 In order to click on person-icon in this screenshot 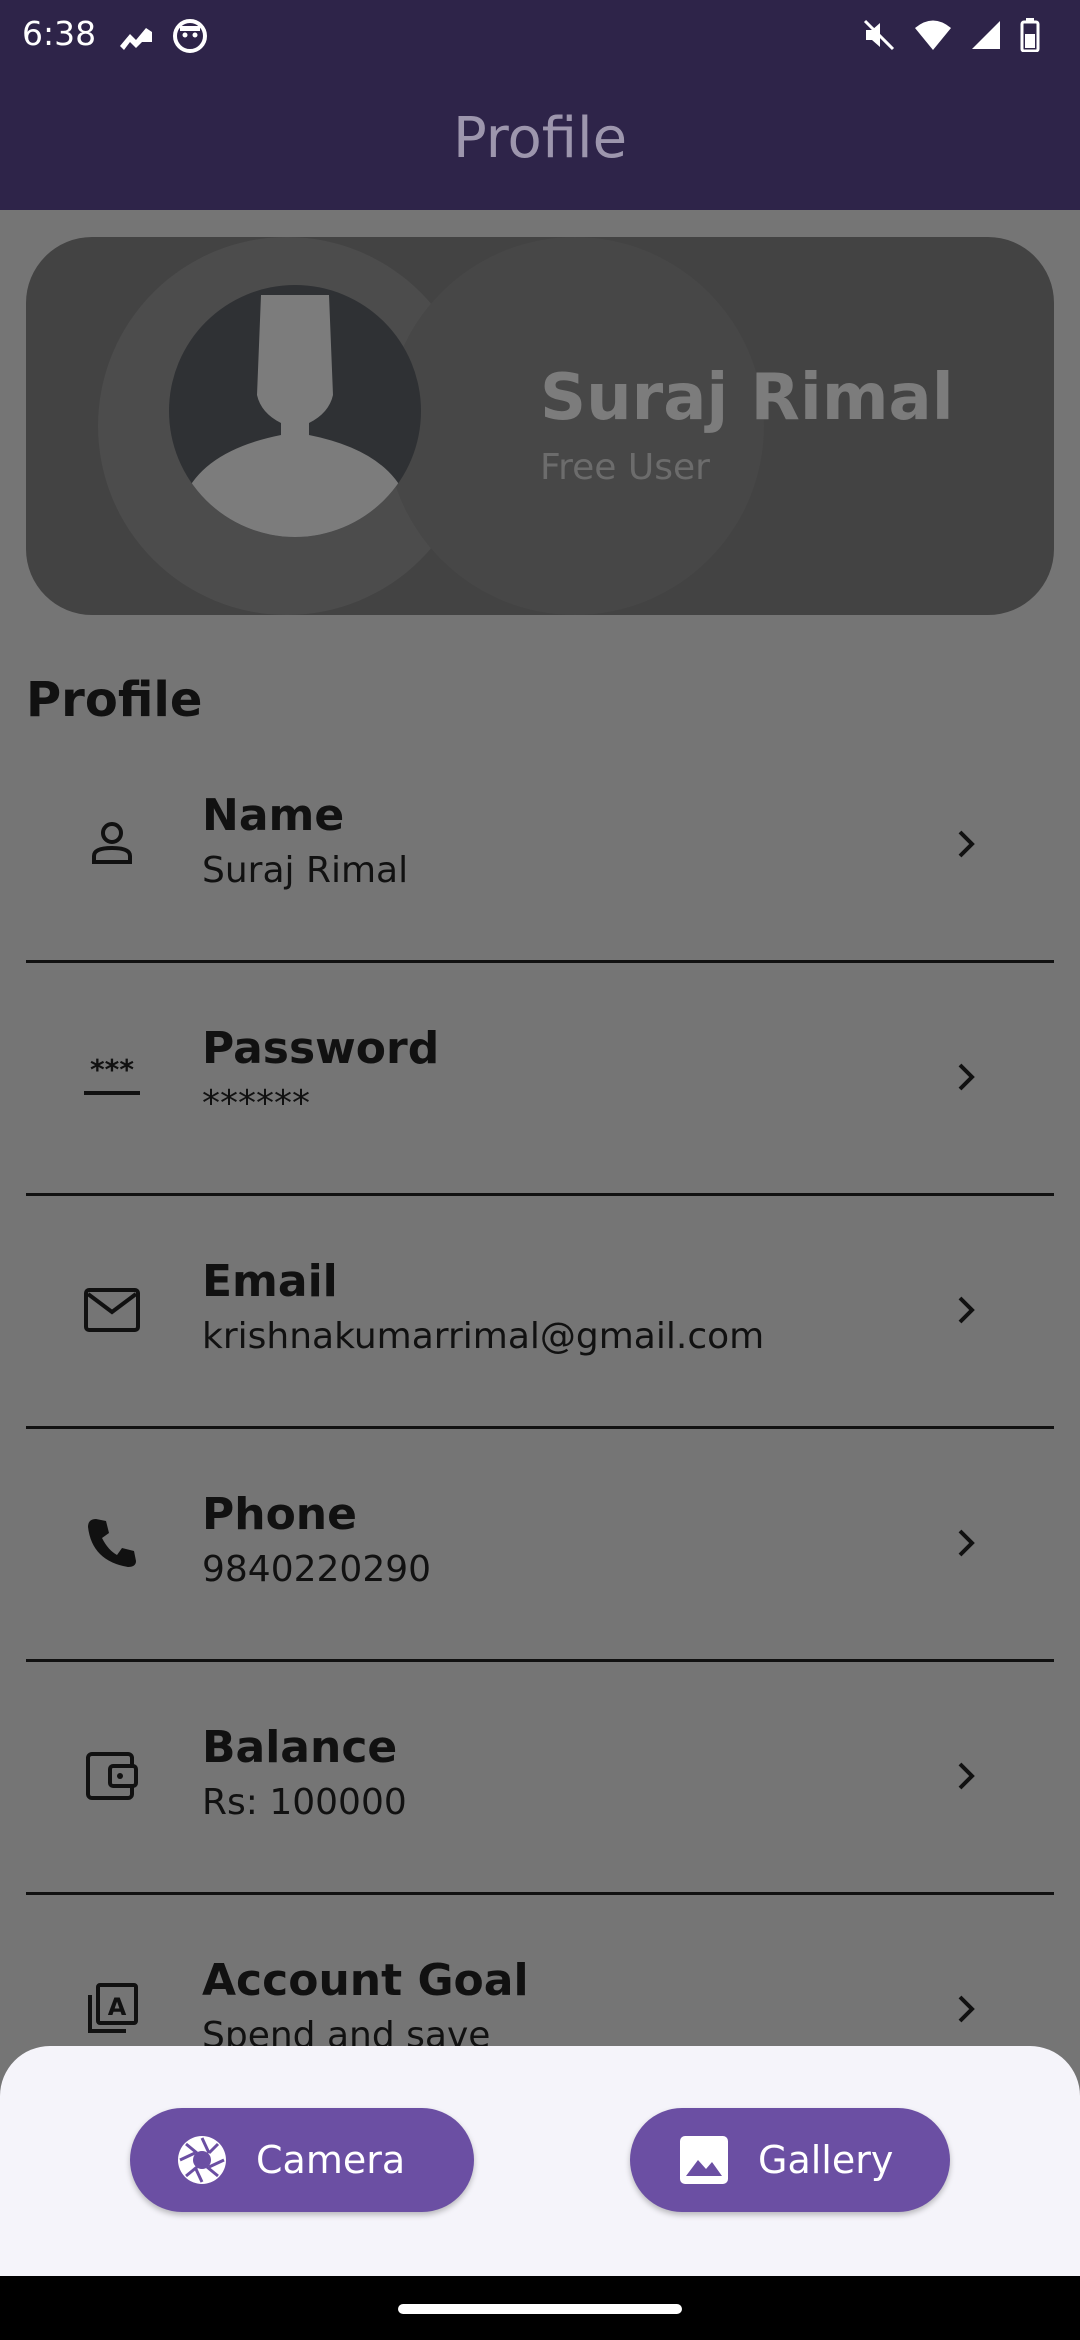, I will do `click(112, 843)`.